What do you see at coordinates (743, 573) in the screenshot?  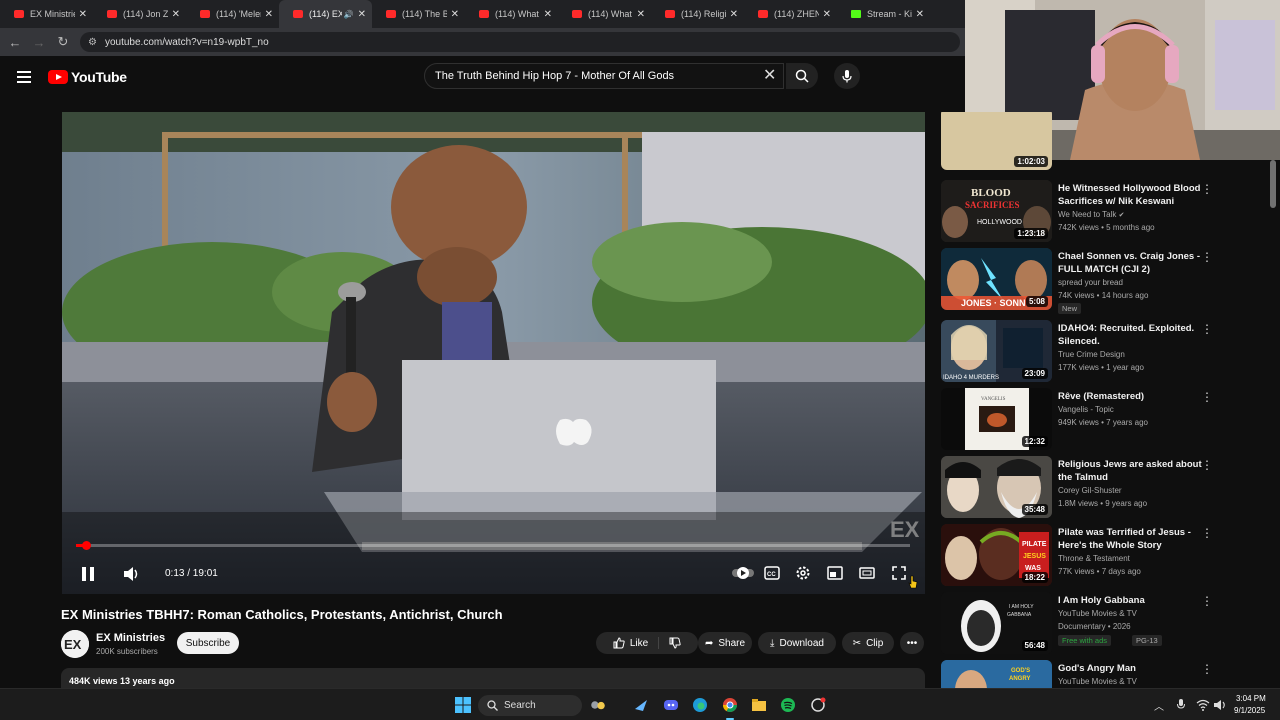 I see `autoplay-toggle-icon` at bounding box center [743, 573].